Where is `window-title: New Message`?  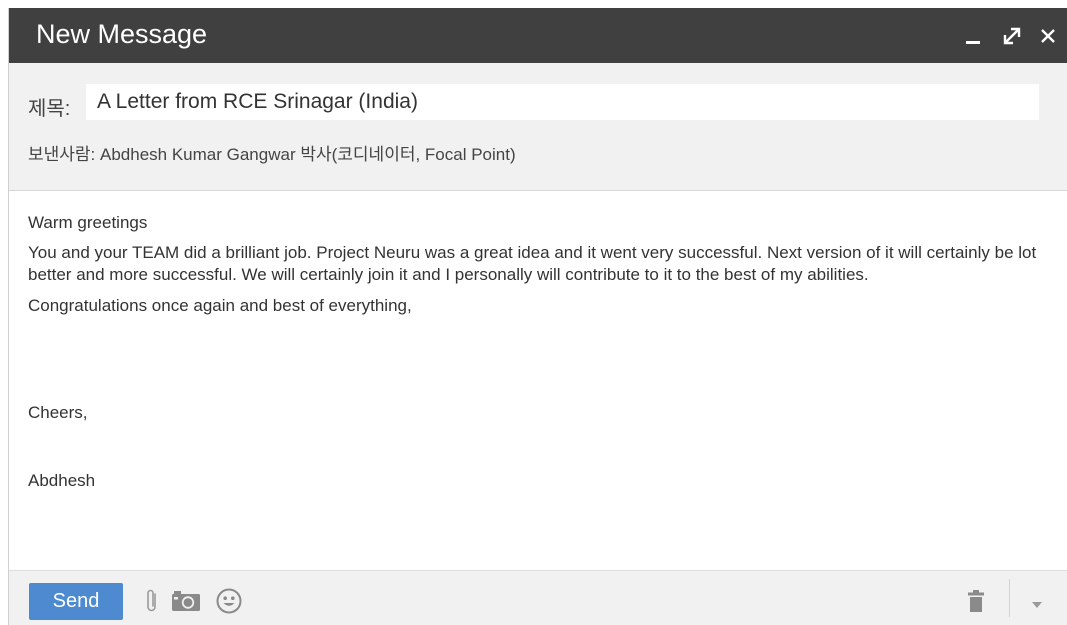
window-title: New Message is located at coordinates (122, 34).